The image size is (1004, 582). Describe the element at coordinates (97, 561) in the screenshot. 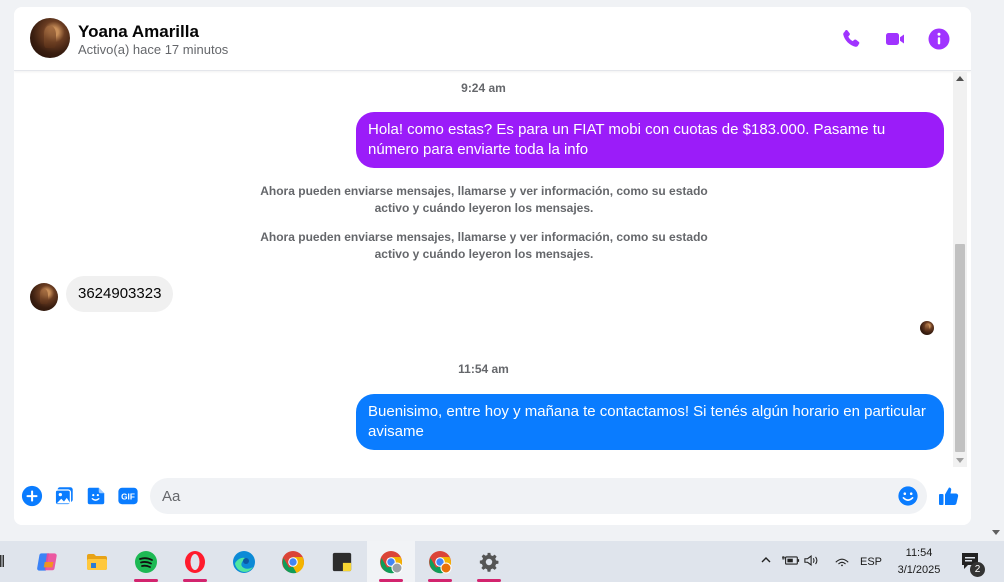

I see `file-explorer-icon` at that location.